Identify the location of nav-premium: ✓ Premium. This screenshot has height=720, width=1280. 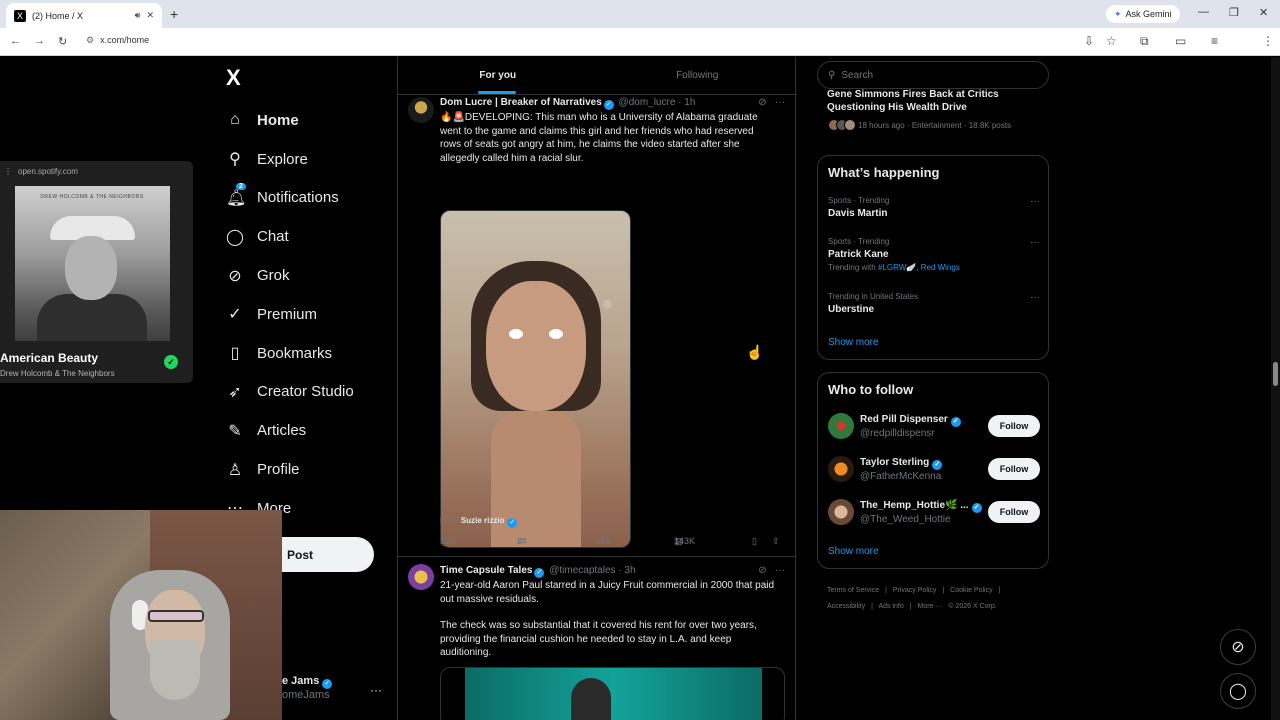
(311, 314).